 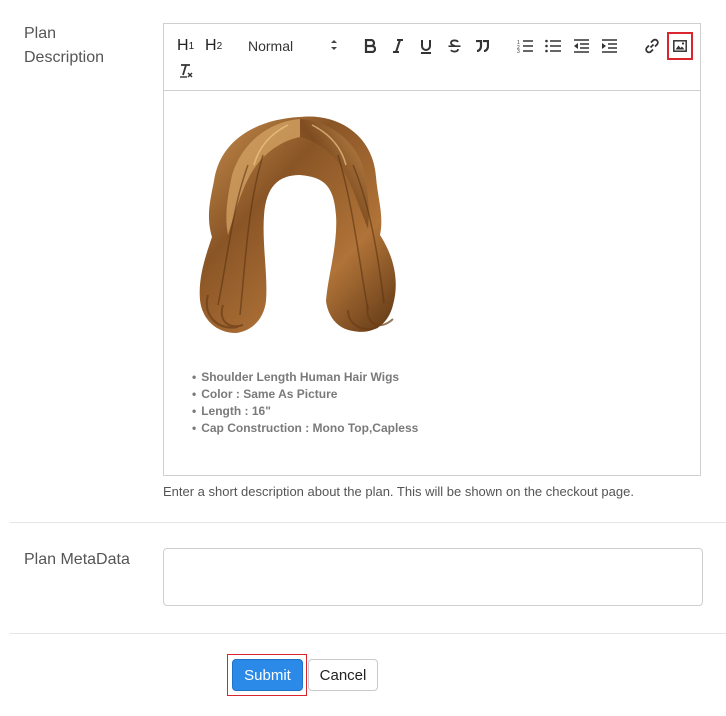 I want to click on bullet-list-icon, so click(x=553, y=46).